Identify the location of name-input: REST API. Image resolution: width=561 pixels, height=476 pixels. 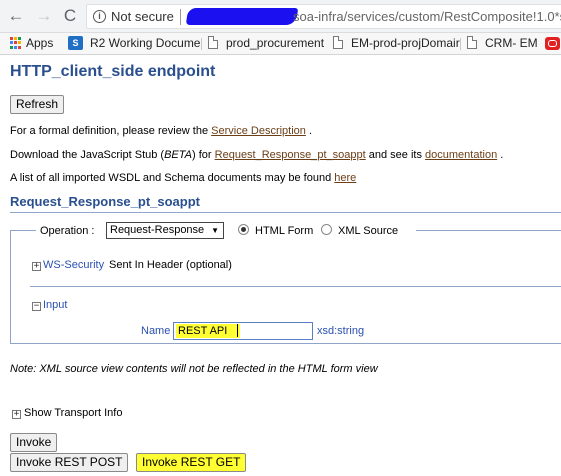
(243, 331).